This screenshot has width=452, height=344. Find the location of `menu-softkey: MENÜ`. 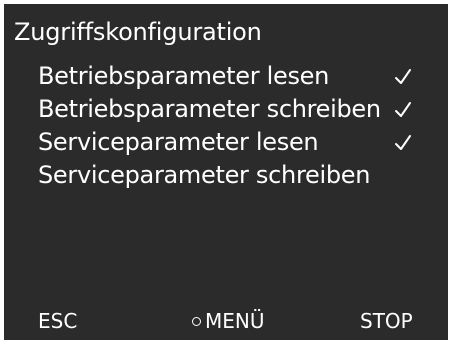

menu-softkey: MENÜ is located at coordinates (228, 321).